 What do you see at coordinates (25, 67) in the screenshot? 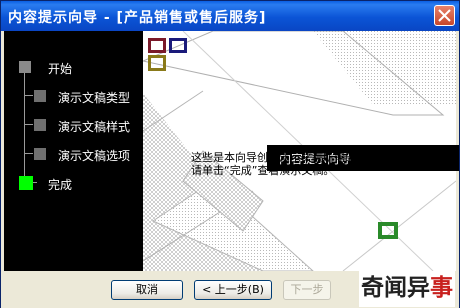
I see `step-marker-start` at bounding box center [25, 67].